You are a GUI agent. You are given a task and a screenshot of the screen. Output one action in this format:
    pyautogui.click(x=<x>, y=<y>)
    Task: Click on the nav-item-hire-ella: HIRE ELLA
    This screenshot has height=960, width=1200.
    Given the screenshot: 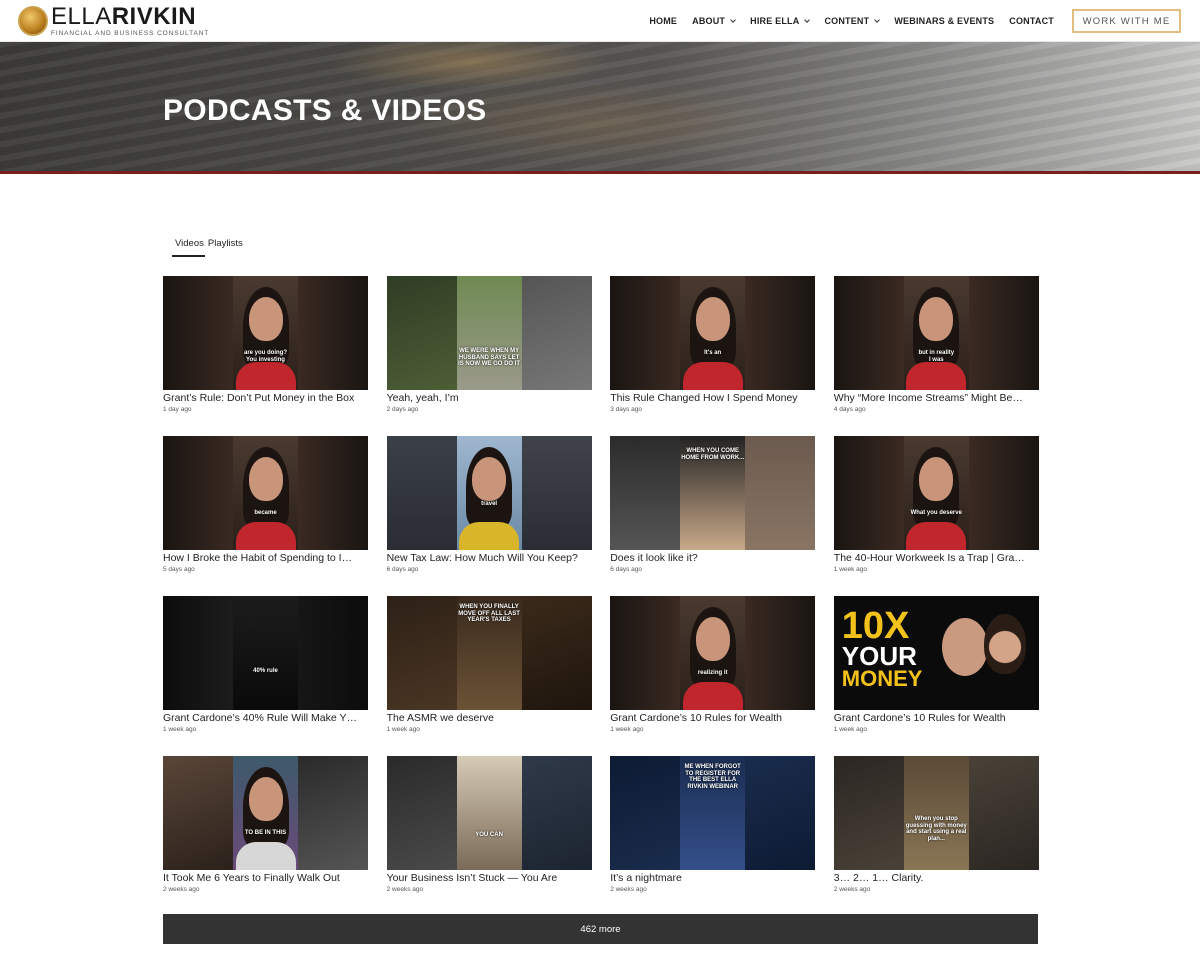 What is the action you would take?
    pyautogui.click(x=780, y=21)
    